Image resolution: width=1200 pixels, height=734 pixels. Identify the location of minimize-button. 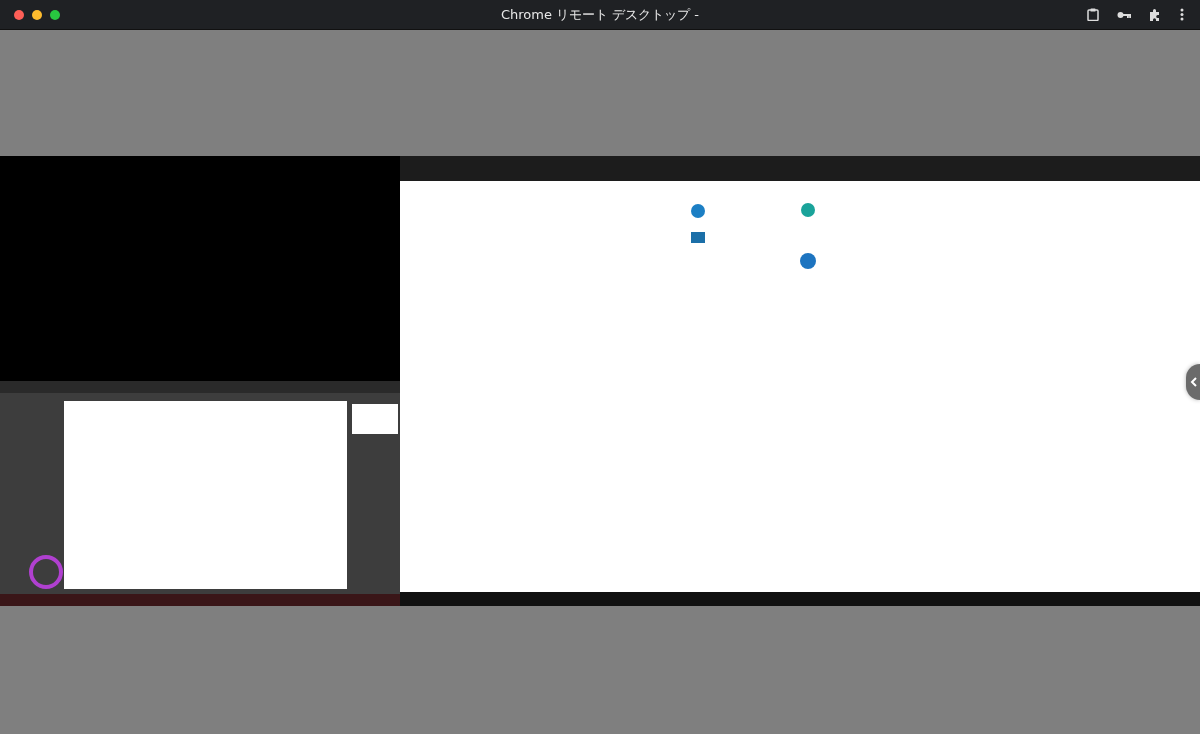
(37, 14).